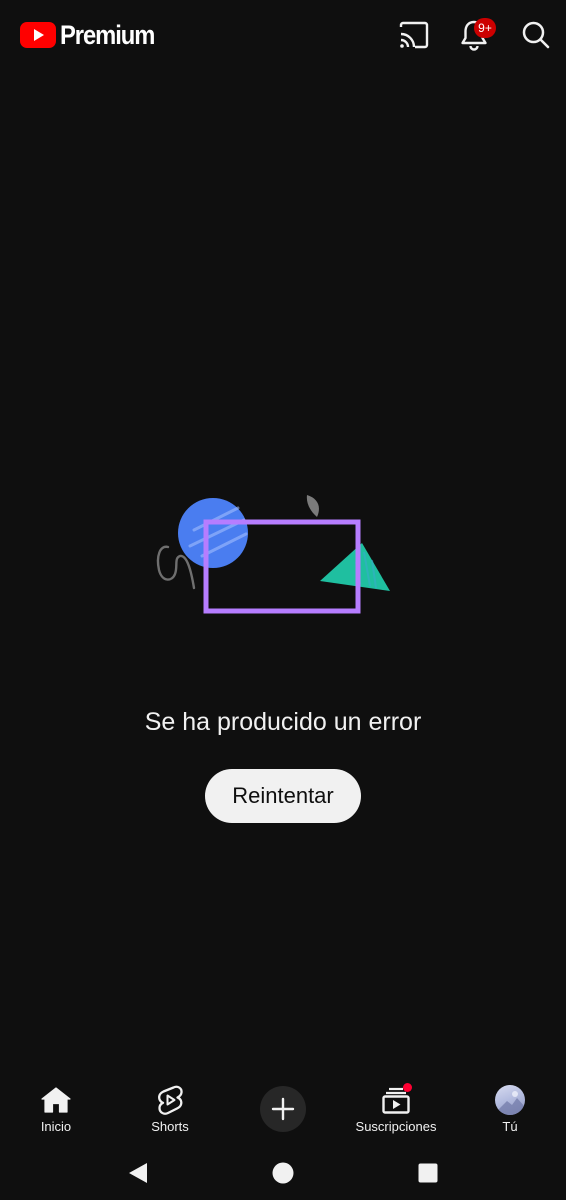  I want to click on search-button, so click(536, 35).